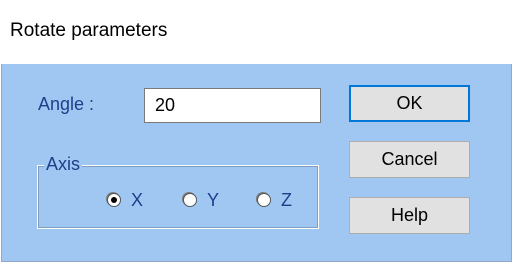  Describe the element at coordinates (213, 199) in the screenshot. I see `axis-radio-y-label: Y` at that location.